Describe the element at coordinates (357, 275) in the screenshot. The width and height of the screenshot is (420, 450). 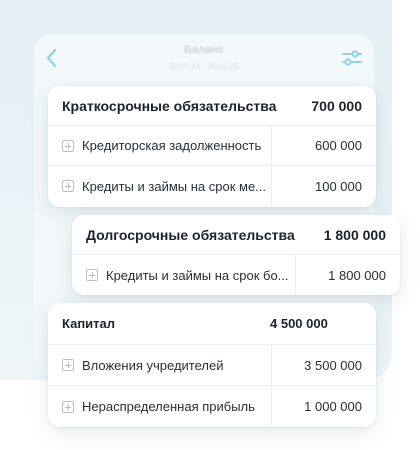
I see `row-value: 1 800 000` at that location.